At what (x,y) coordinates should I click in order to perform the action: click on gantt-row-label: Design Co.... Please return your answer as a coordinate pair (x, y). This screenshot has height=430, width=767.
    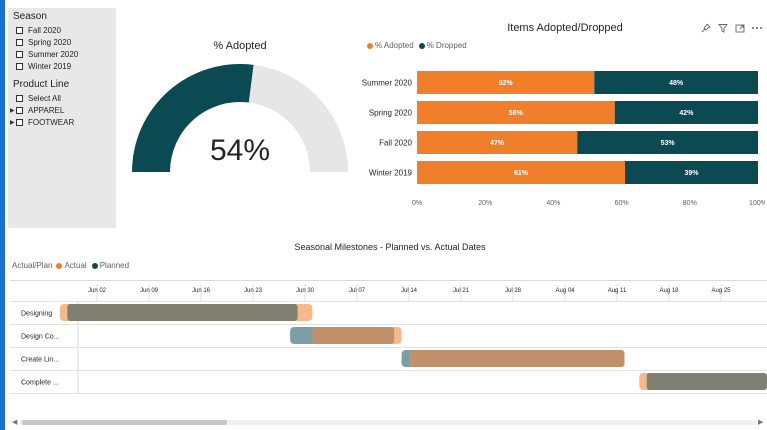
    Looking at the image, I should click on (40, 337).